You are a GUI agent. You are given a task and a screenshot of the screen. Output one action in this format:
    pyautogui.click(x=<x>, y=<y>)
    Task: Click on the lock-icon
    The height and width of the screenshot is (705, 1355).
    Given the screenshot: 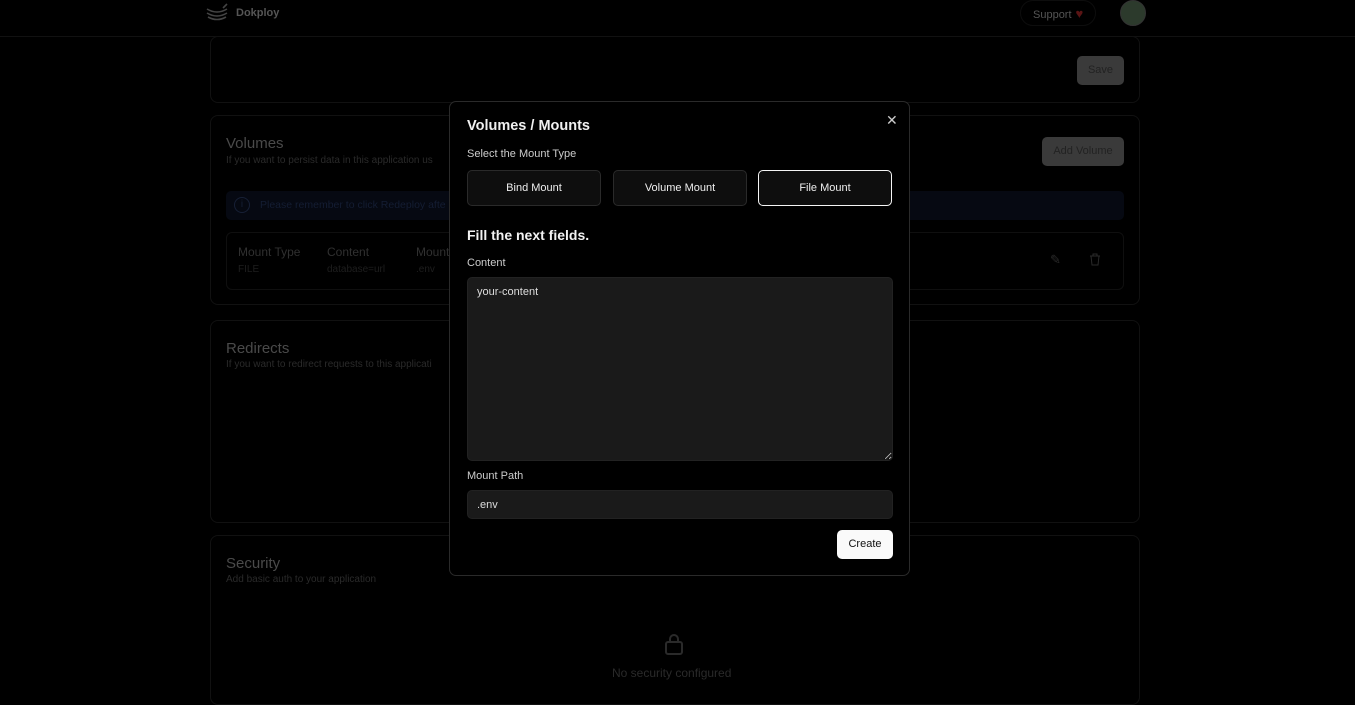 What is the action you would take?
    pyautogui.click(x=674, y=644)
    